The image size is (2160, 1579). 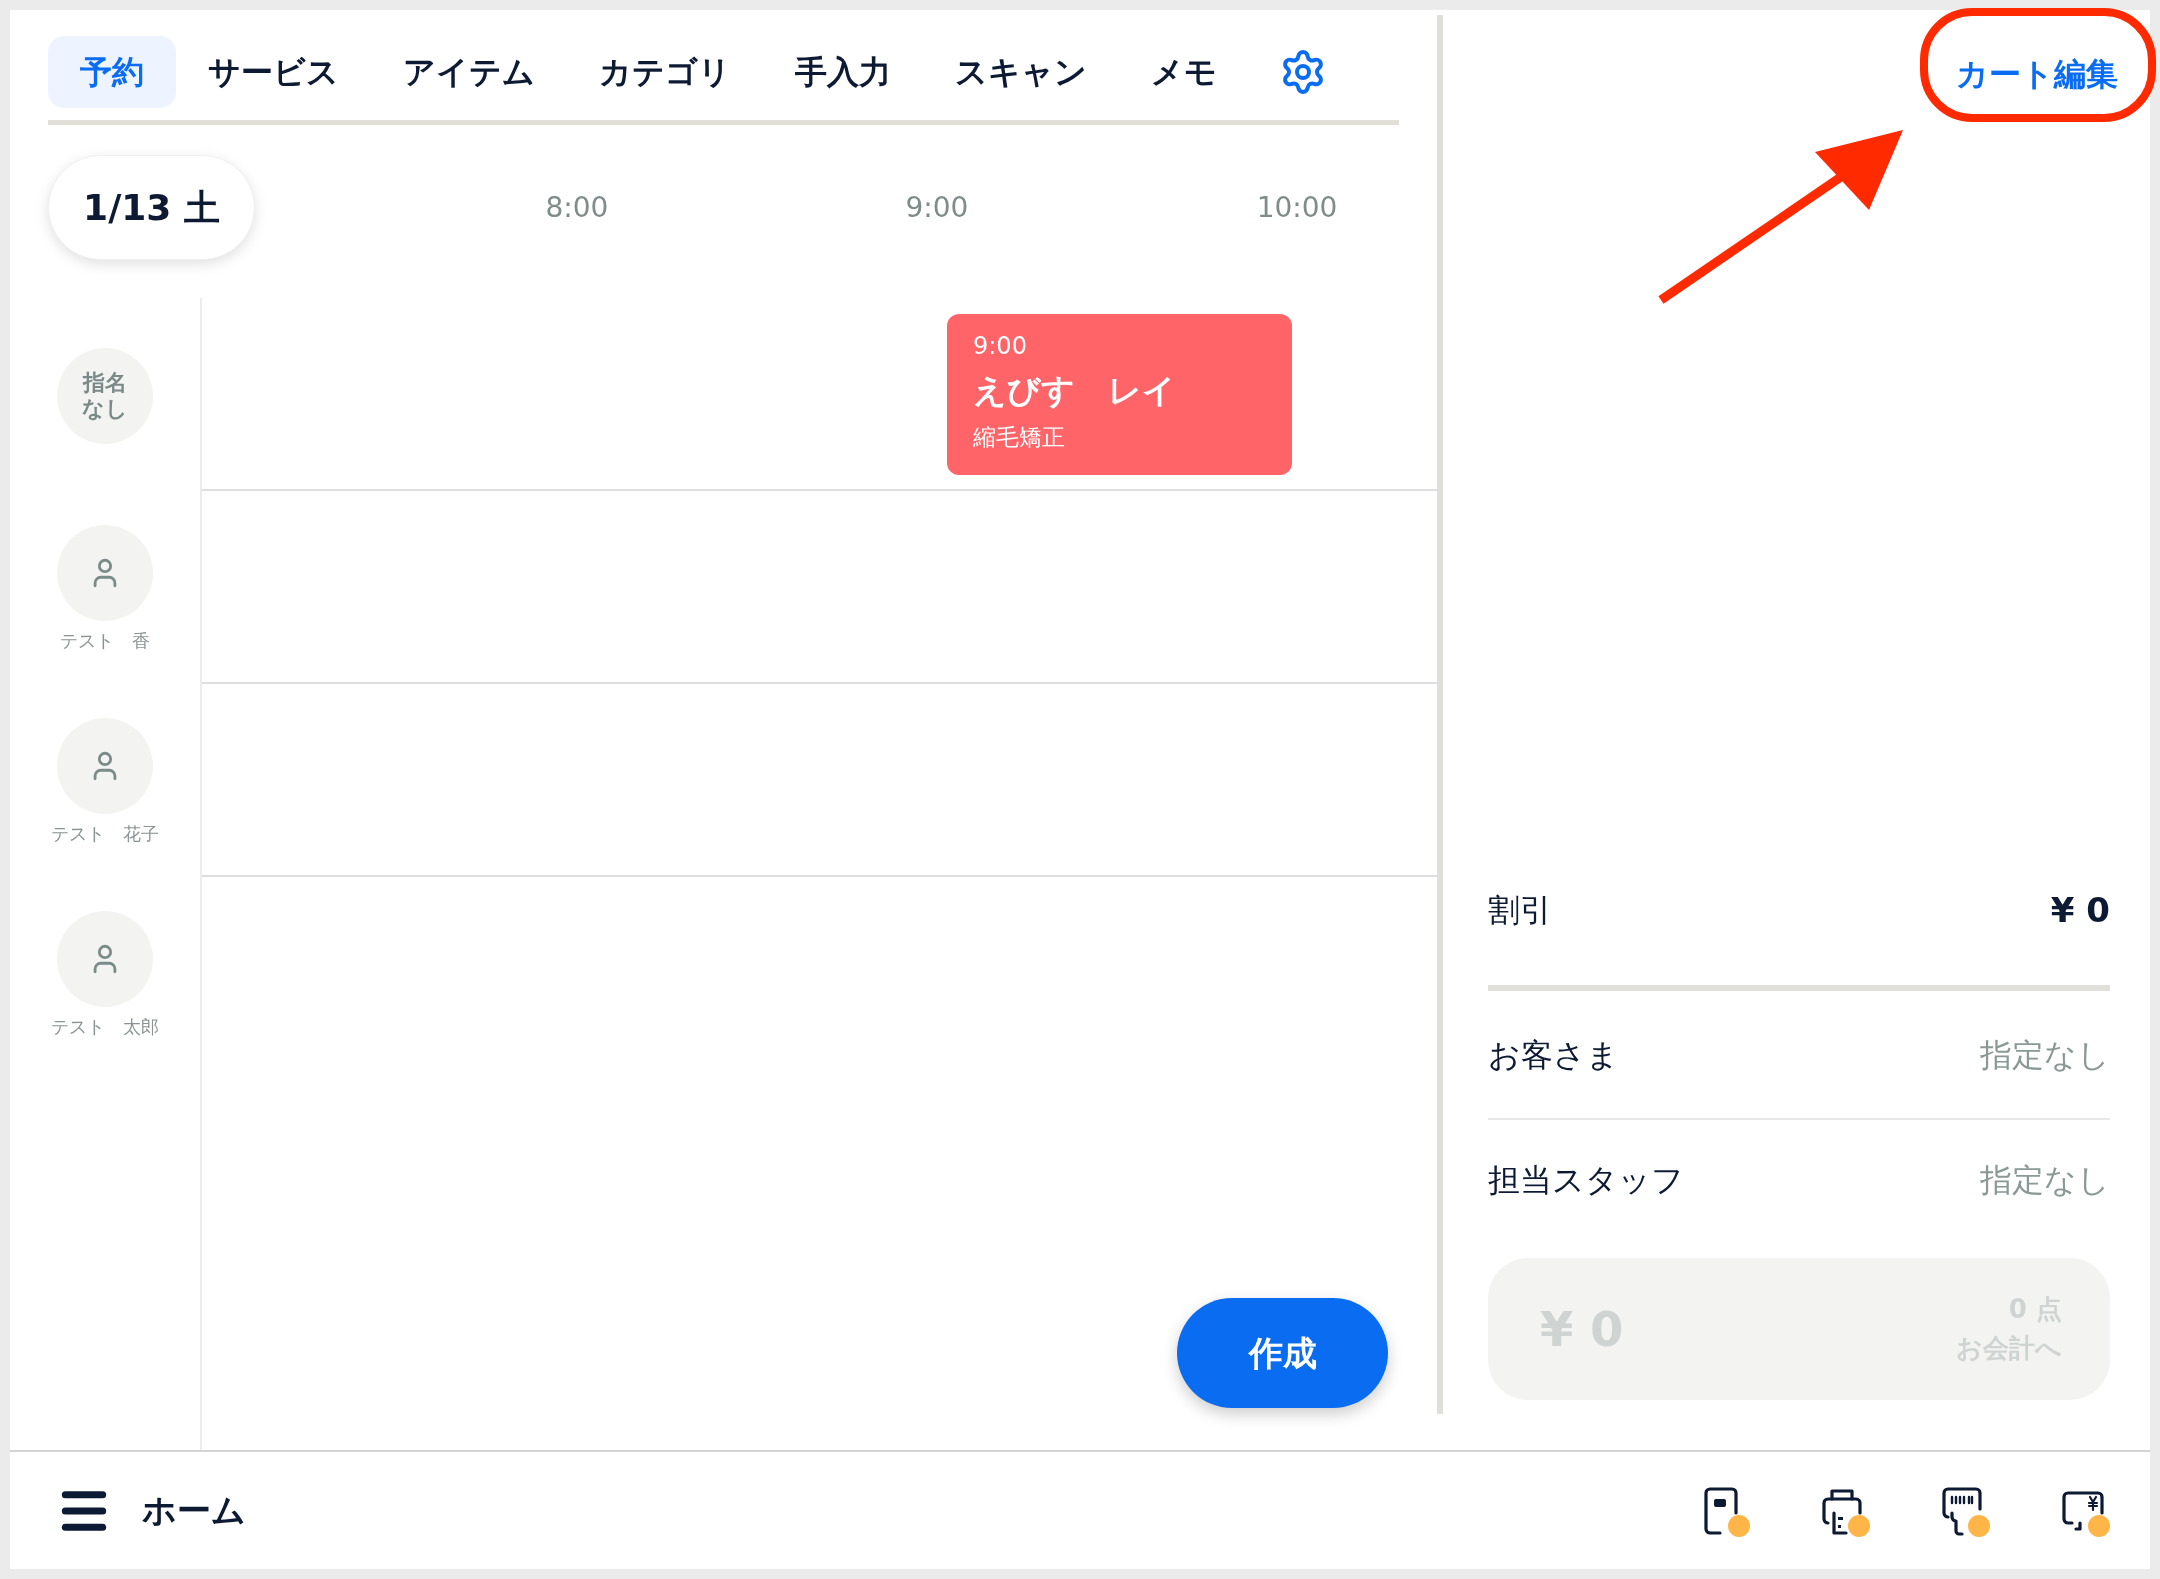 What do you see at coordinates (105, 641) in the screenshot?
I see `staff-name: テスト 香` at bounding box center [105, 641].